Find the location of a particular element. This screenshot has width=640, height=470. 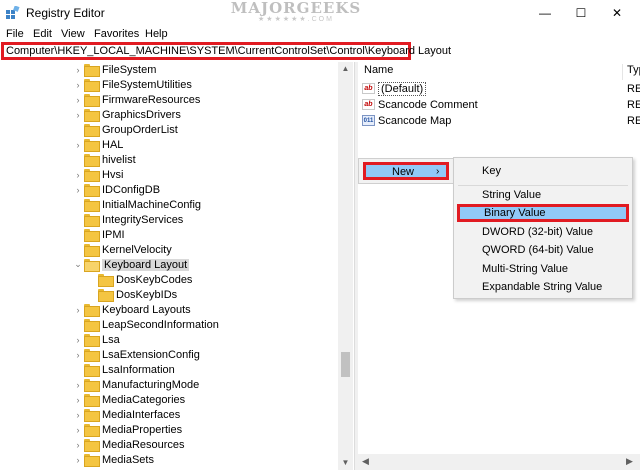

window-title: Registry Editor is located at coordinates (65, 13).